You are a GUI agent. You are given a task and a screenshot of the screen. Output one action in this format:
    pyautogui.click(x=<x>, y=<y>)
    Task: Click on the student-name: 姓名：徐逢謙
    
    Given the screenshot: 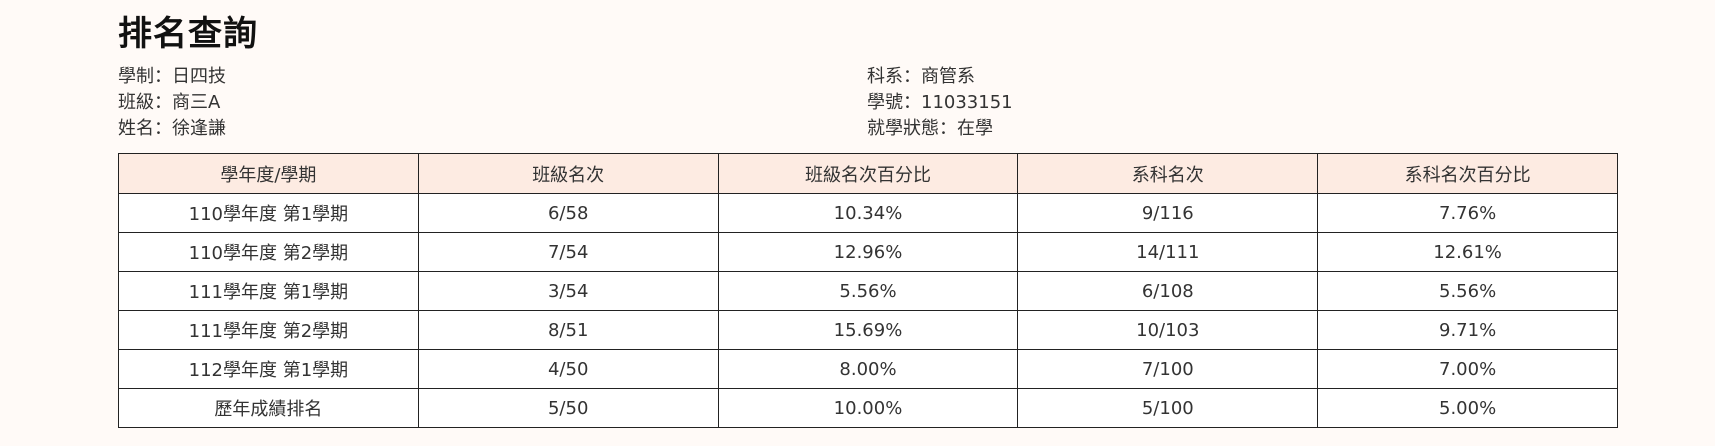 What is the action you would take?
    pyautogui.click(x=172, y=128)
    